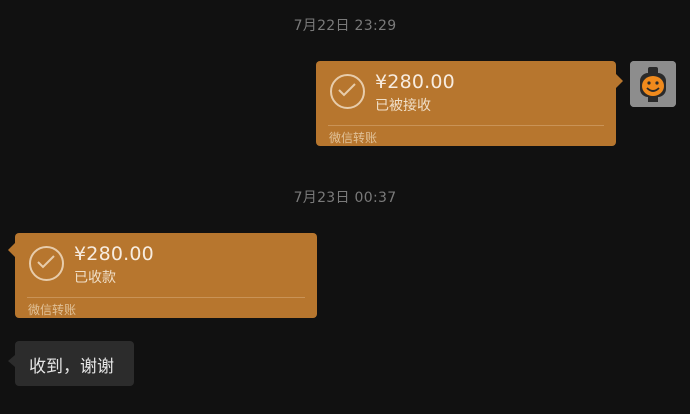 The image size is (690, 414). I want to click on transfer-status: 已被接收, so click(403, 106).